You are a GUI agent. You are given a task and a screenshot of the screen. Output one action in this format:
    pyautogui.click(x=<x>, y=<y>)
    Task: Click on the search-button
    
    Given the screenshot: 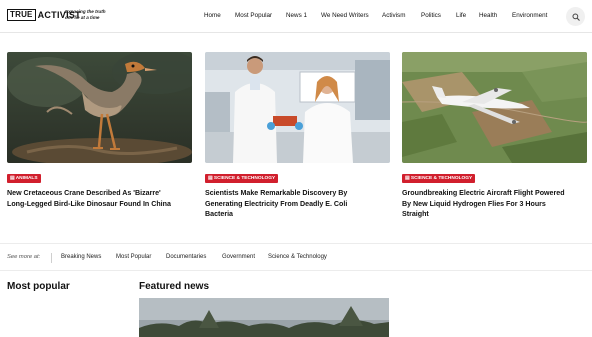 What is the action you would take?
    pyautogui.click(x=575, y=16)
    